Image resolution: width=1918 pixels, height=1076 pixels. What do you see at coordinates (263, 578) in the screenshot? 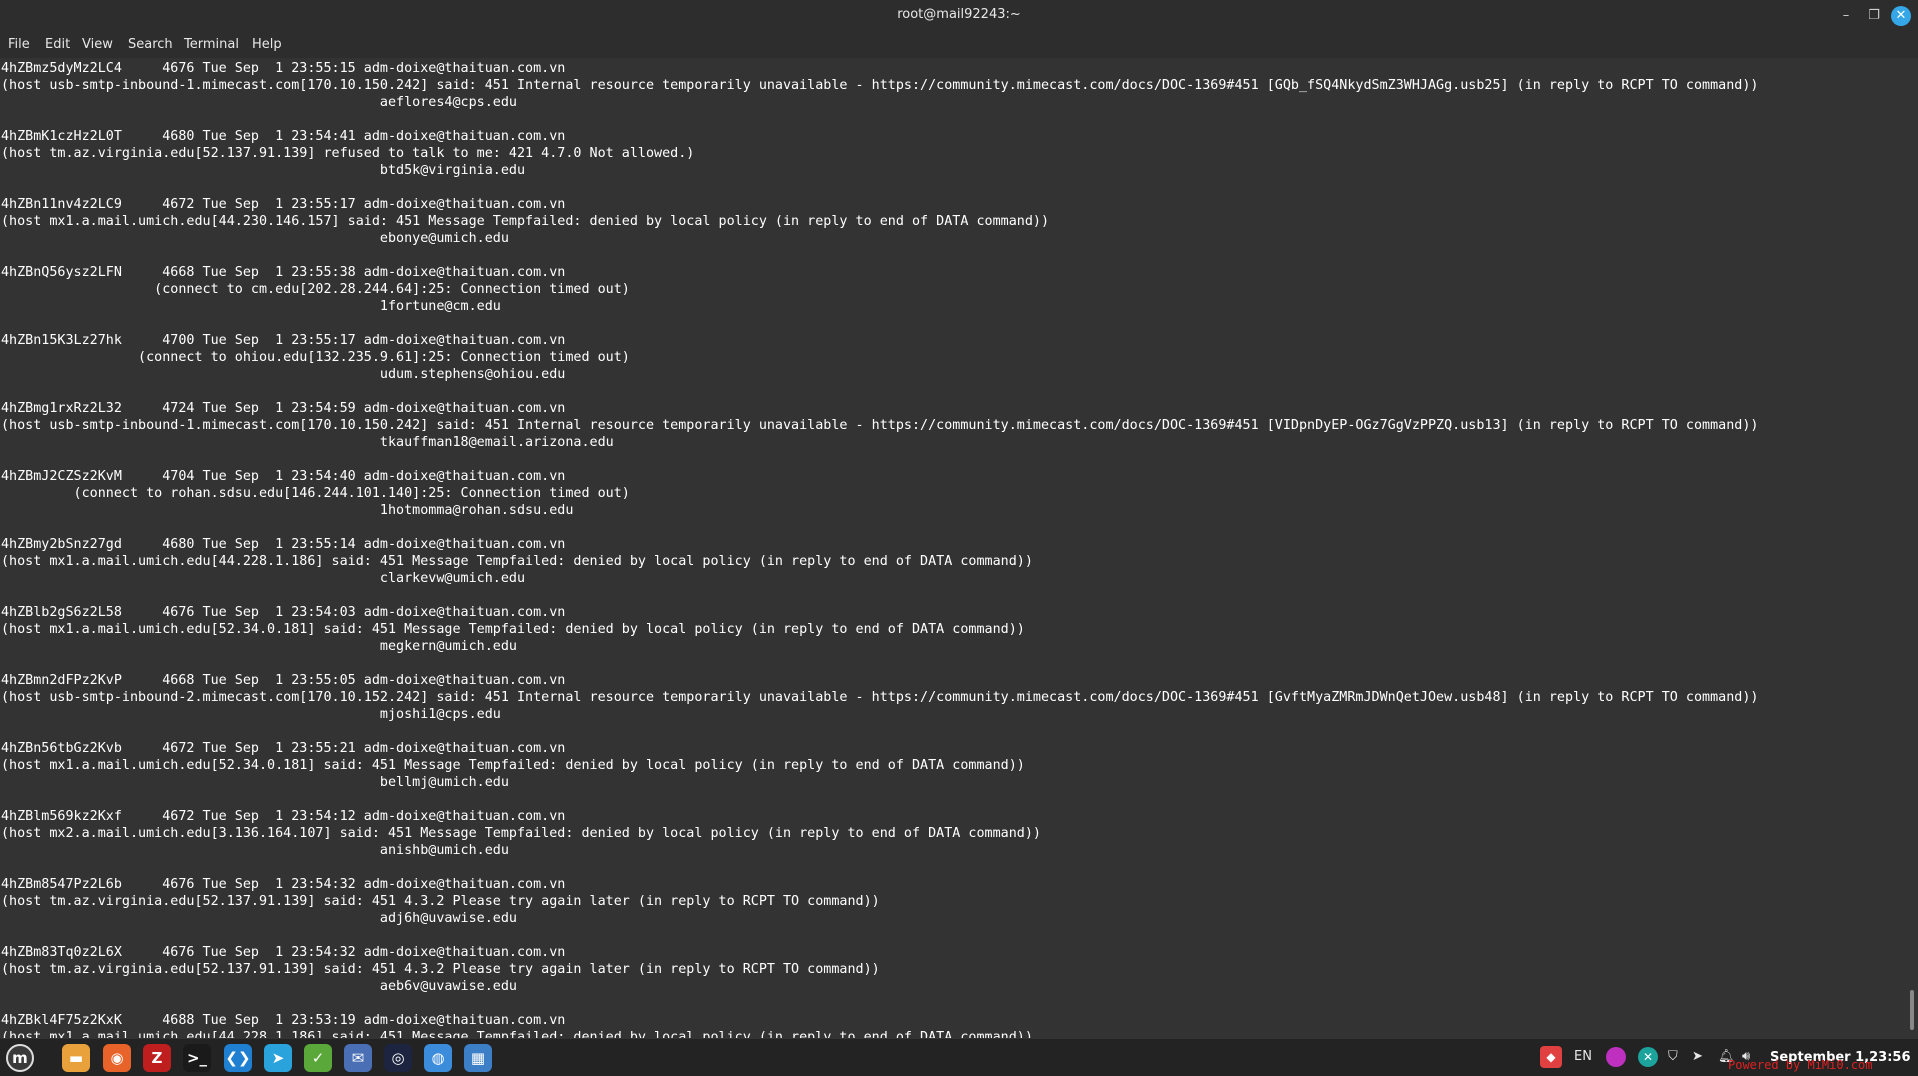
I see `terminal-line: clarkevw@umich.edu` at bounding box center [263, 578].